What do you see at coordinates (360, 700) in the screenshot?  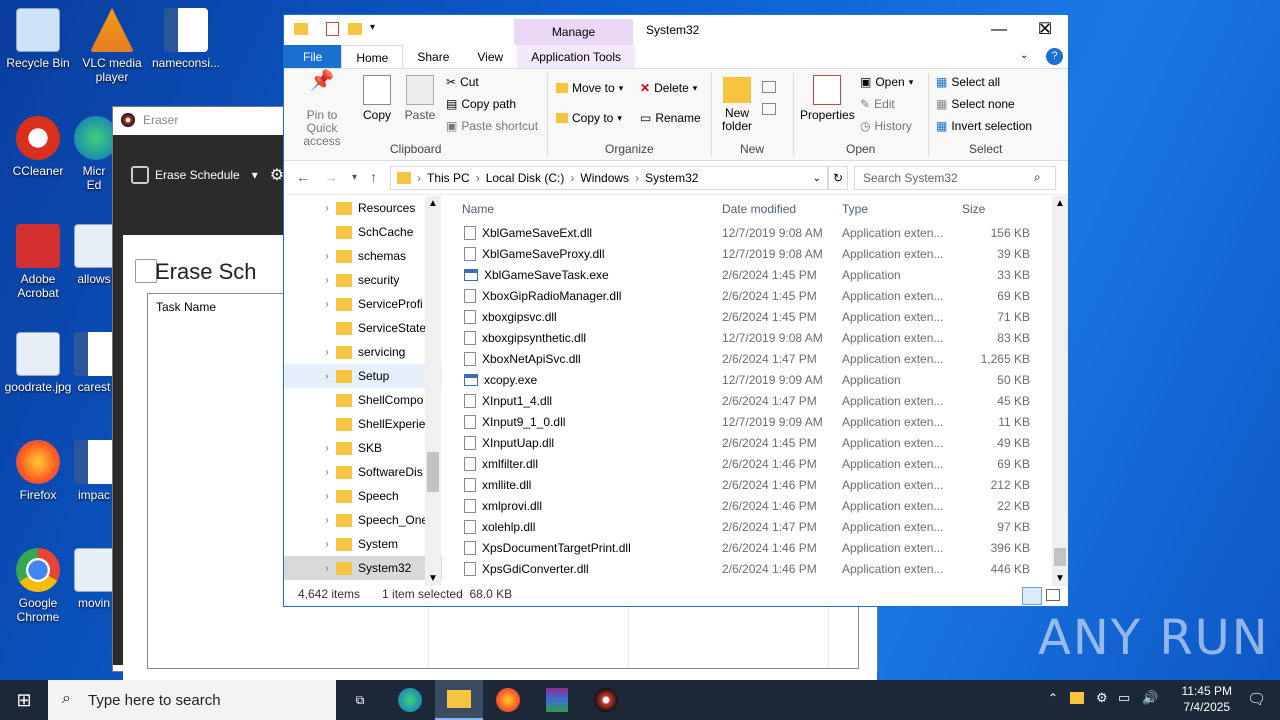 I see `task-view-button: ⧉` at bounding box center [360, 700].